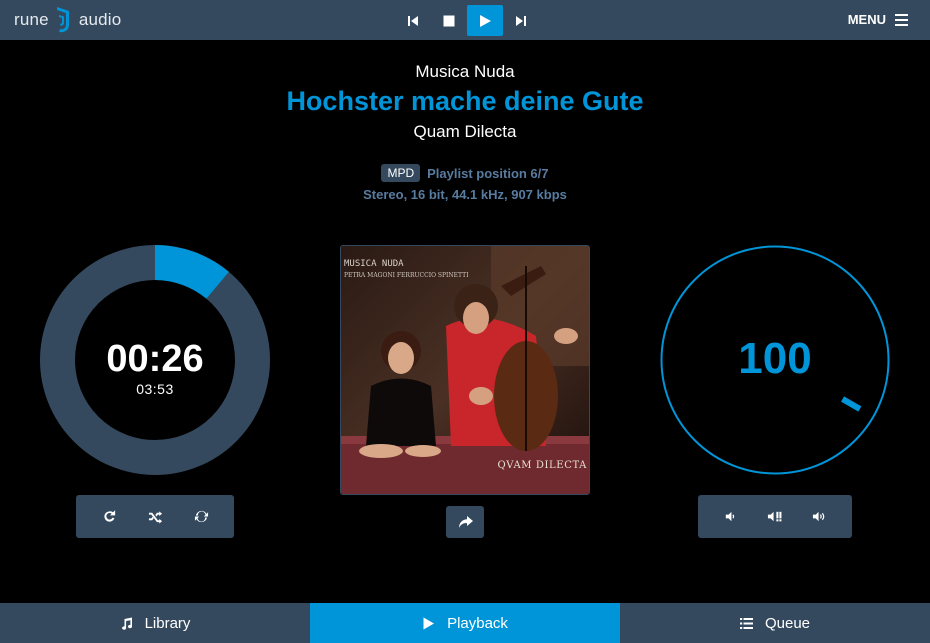  What do you see at coordinates (191, 272) in the screenshot?
I see `progress-arc` at bounding box center [191, 272].